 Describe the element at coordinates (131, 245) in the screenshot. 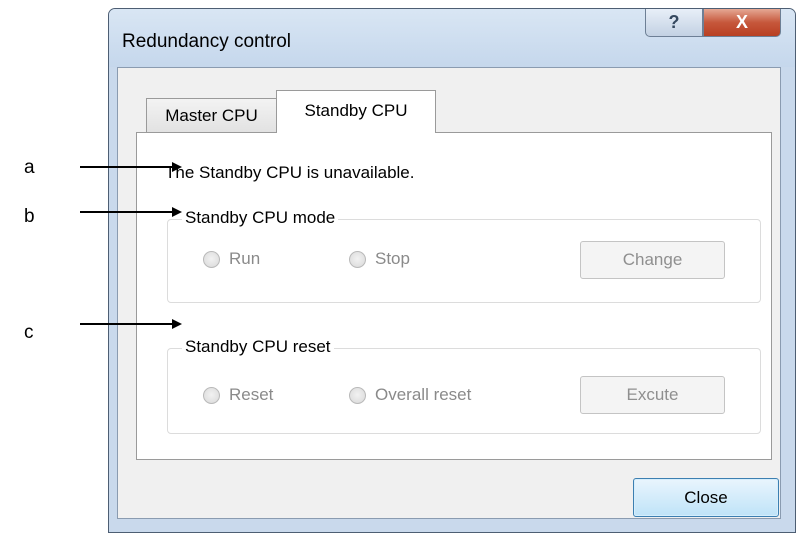

I see `annotation-arrows` at that location.